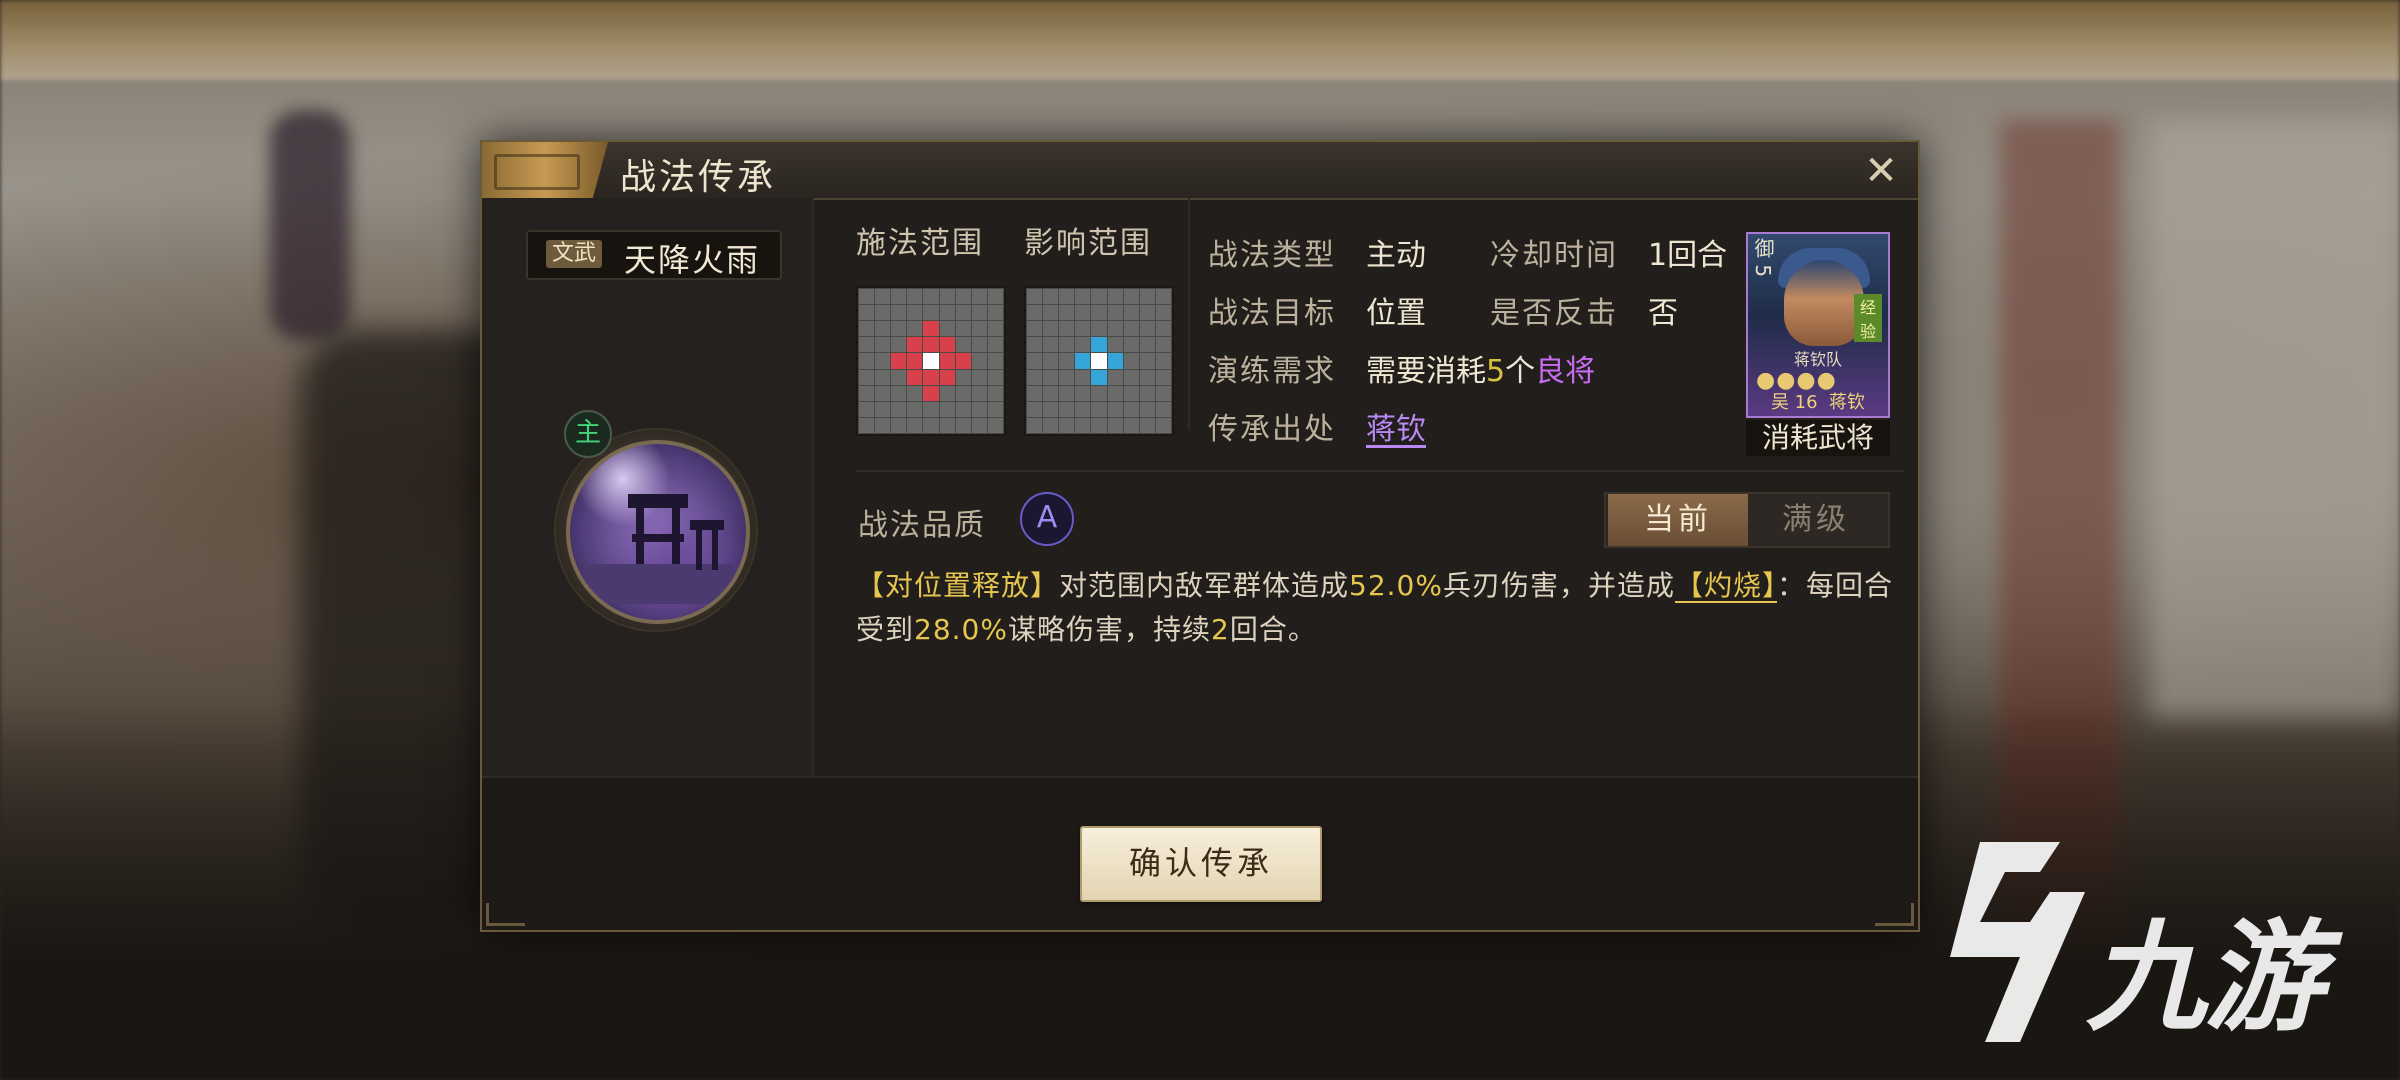 This screenshot has width=2400, height=1080. What do you see at coordinates (1678, 520) in the screenshot?
I see `toggle-current: 当前` at bounding box center [1678, 520].